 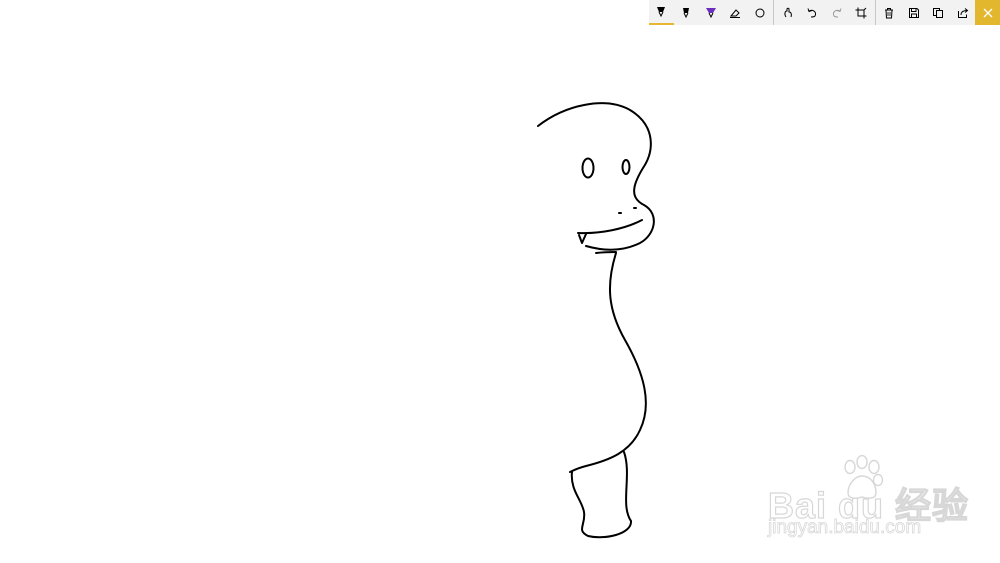 I want to click on sketch-left-eye, so click(x=588, y=168).